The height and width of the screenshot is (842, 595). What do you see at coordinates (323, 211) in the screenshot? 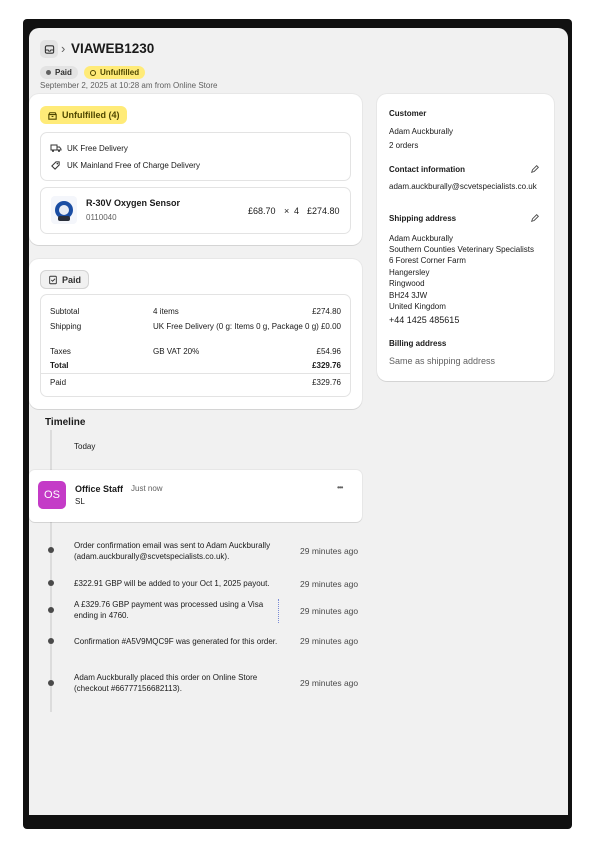
I see `line-total: £274.80` at bounding box center [323, 211].